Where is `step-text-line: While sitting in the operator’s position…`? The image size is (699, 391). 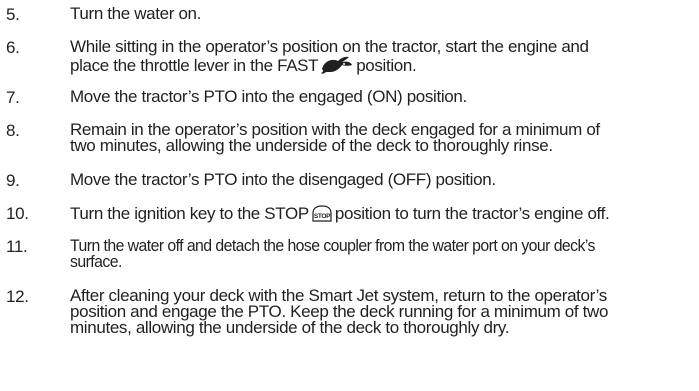 step-text-line: While sitting in the operator’s position… is located at coordinates (329, 46).